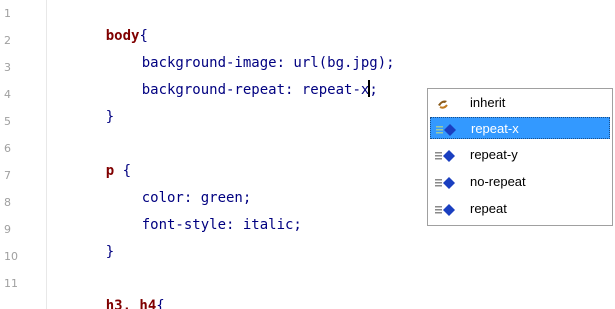 Image resolution: width=615 pixels, height=309 pixels. What do you see at coordinates (494, 154) in the screenshot?
I see `autocomplete-item-label: repeat-y` at bounding box center [494, 154].